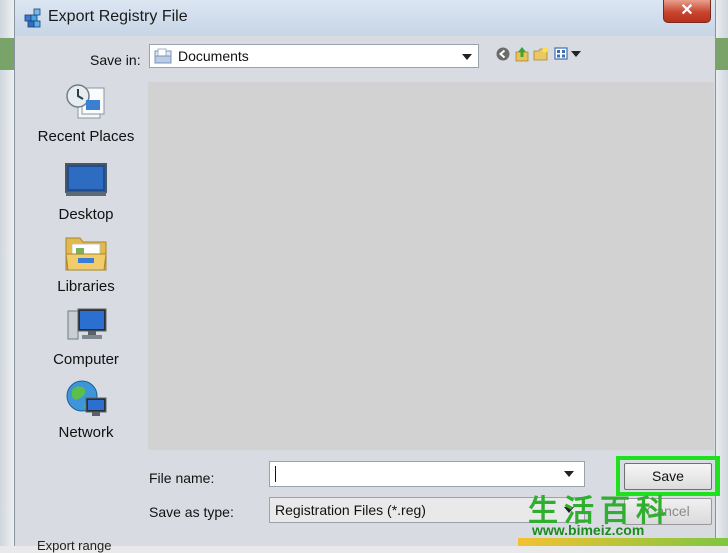 This screenshot has height=553, width=728. What do you see at coordinates (365, 18) in the screenshot?
I see `title-bar: Export Registry File ✕` at bounding box center [365, 18].